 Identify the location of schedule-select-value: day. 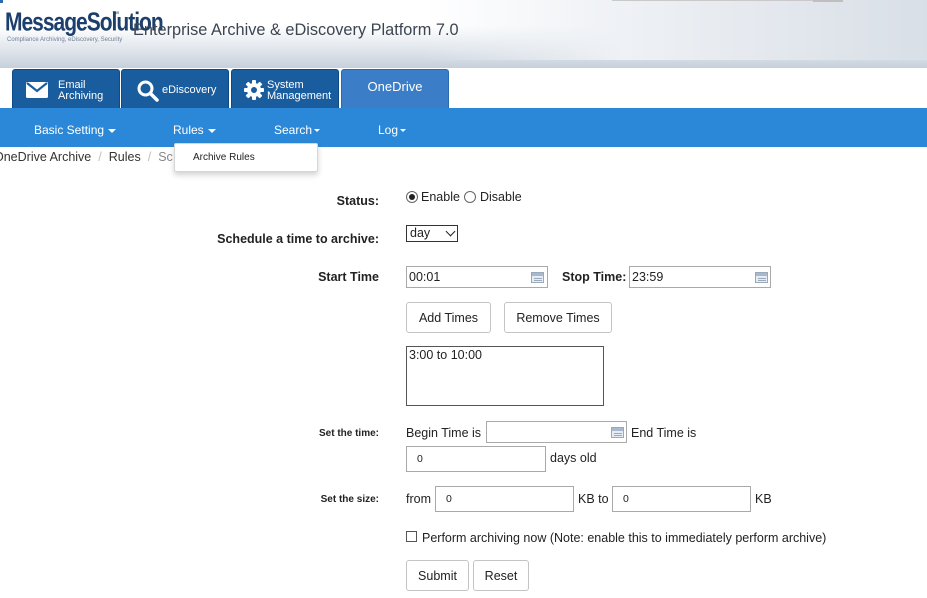
(420, 233).